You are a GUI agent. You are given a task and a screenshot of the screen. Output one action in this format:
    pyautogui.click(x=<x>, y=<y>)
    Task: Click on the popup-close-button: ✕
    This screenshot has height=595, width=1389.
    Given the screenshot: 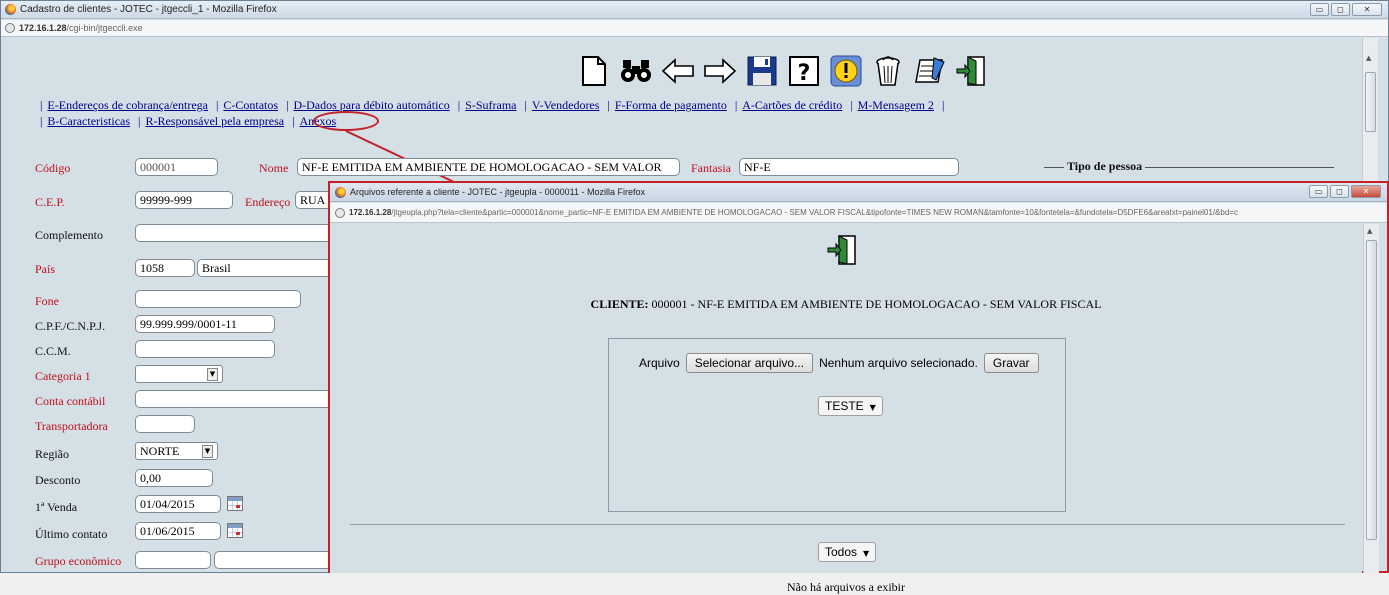 What is the action you would take?
    pyautogui.click(x=1366, y=191)
    